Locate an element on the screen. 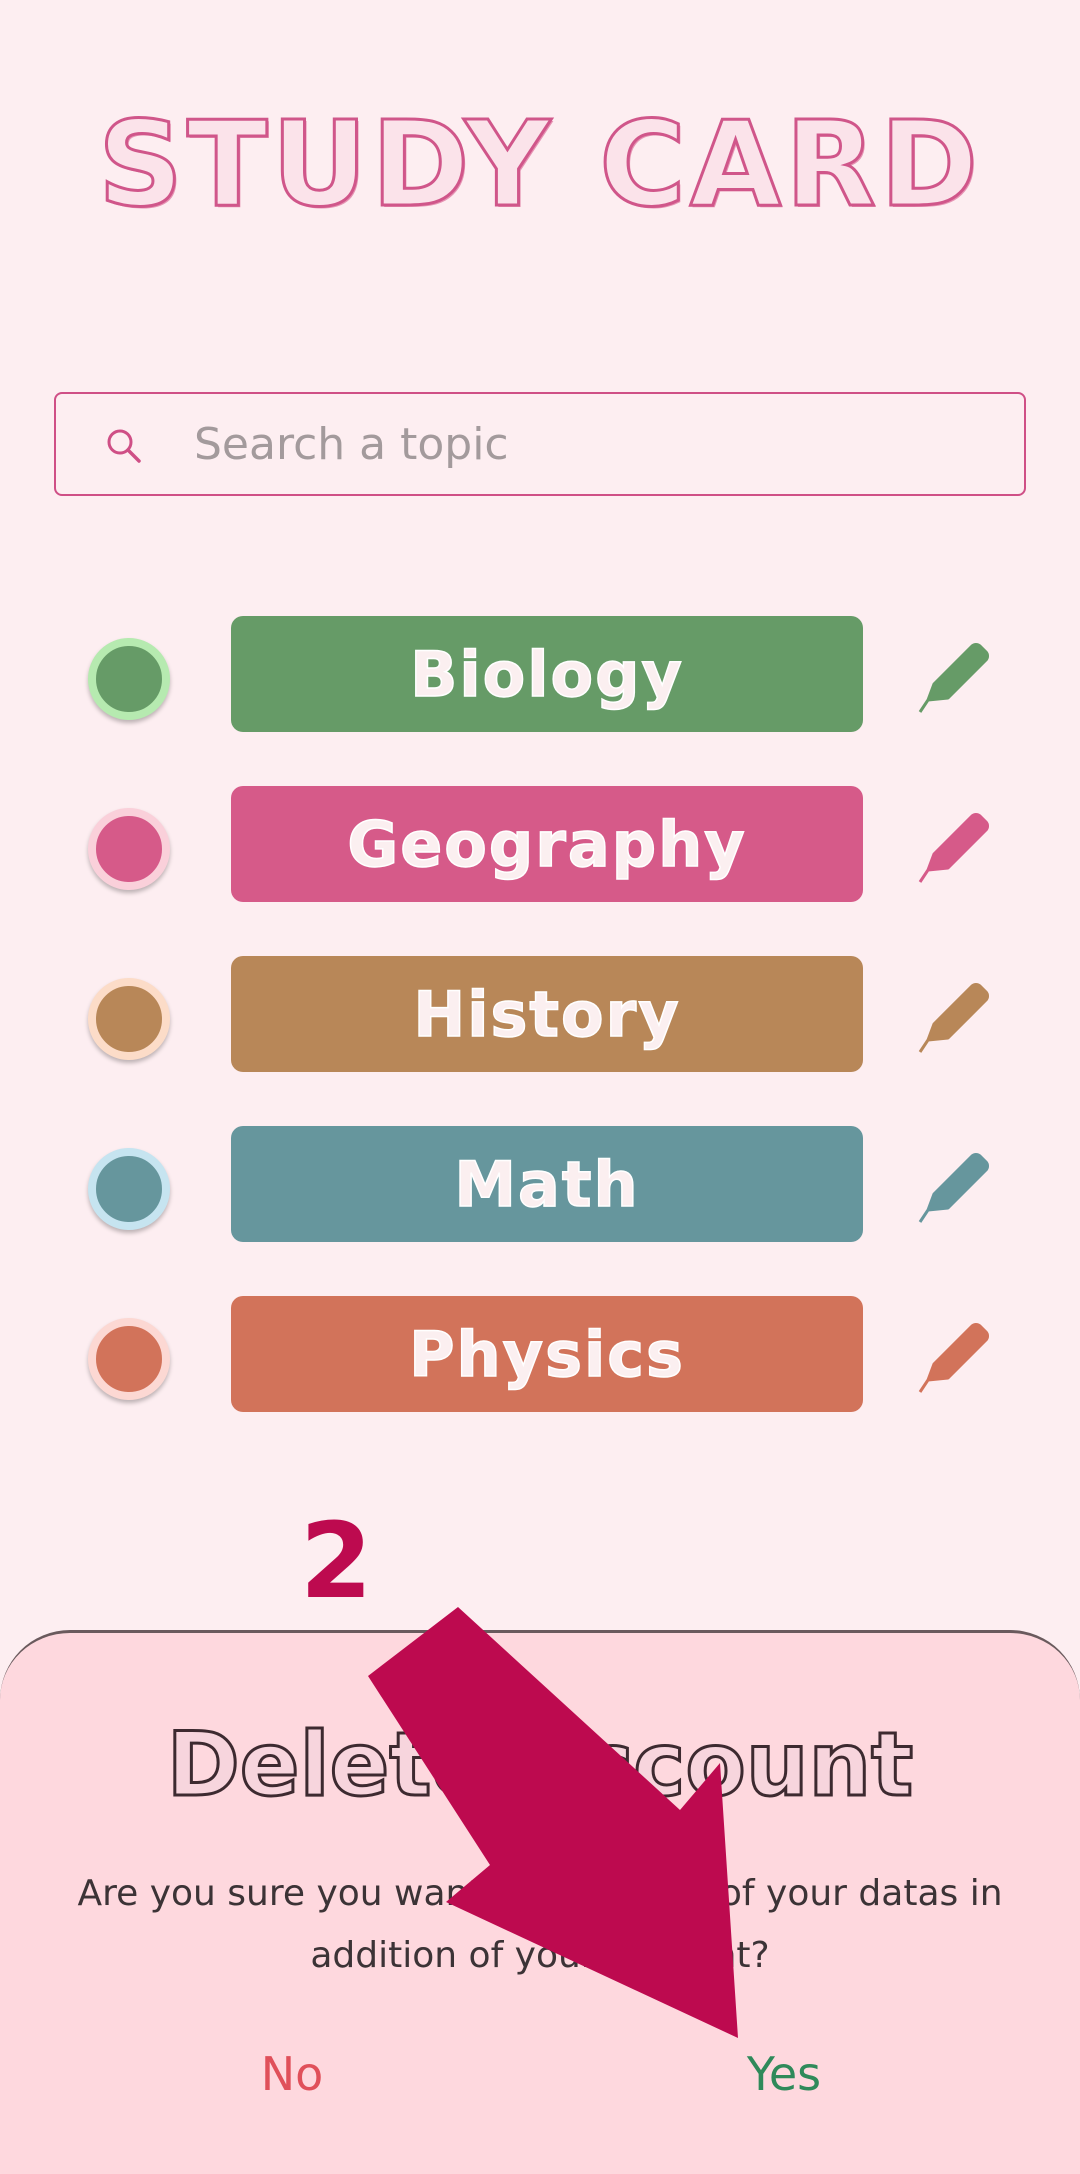  search-icon is located at coordinates (124, 446).